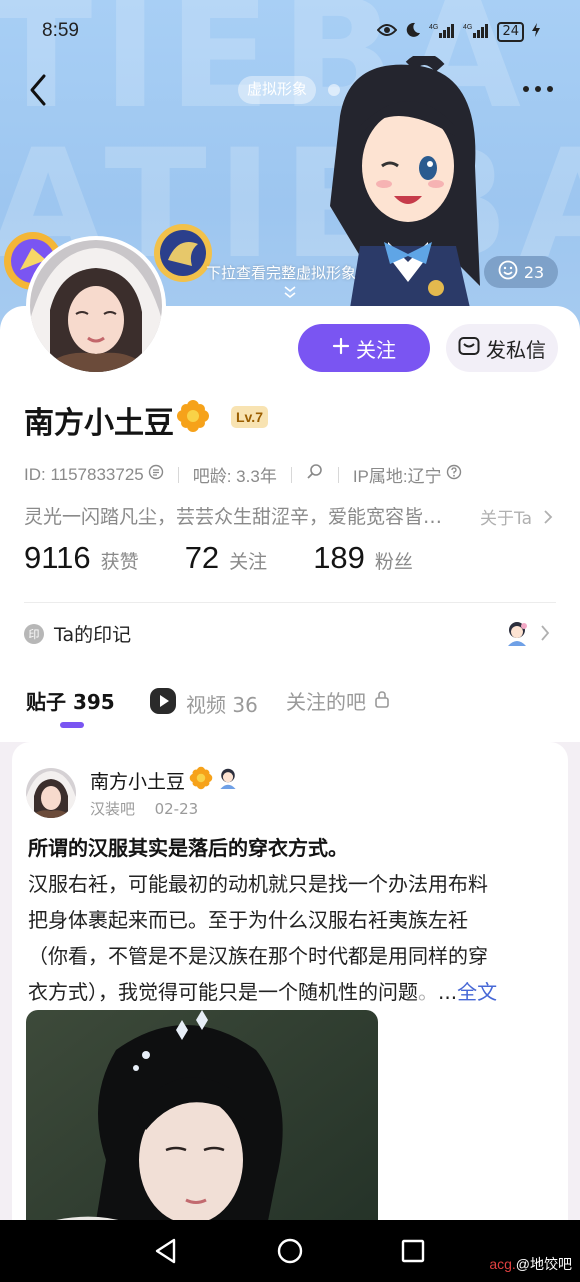 This screenshot has height=1282, width=580. What do you see at coordinates (248, 560) in the screenshot?
I see `stat-following-label: 关注` at bounding box center [248, 560].